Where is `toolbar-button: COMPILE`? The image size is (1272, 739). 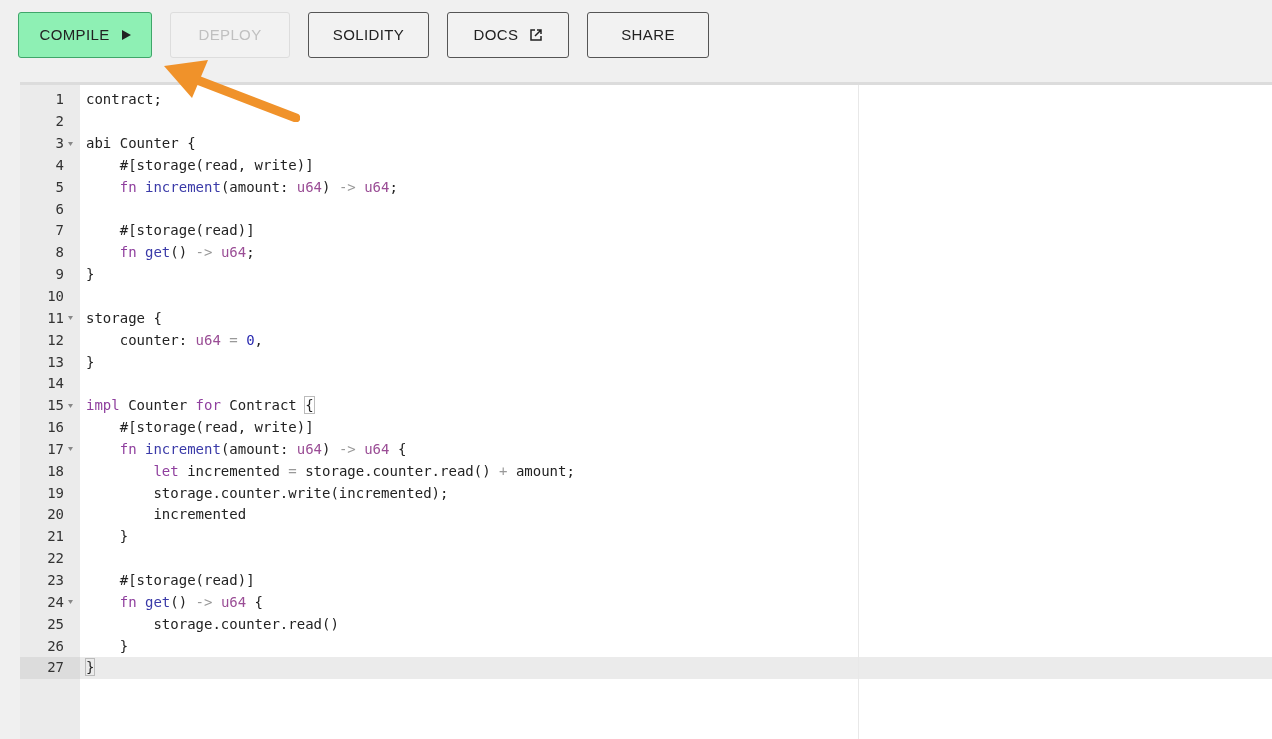 toolbar-button: COMPILE is located at coordinates (85, 35).